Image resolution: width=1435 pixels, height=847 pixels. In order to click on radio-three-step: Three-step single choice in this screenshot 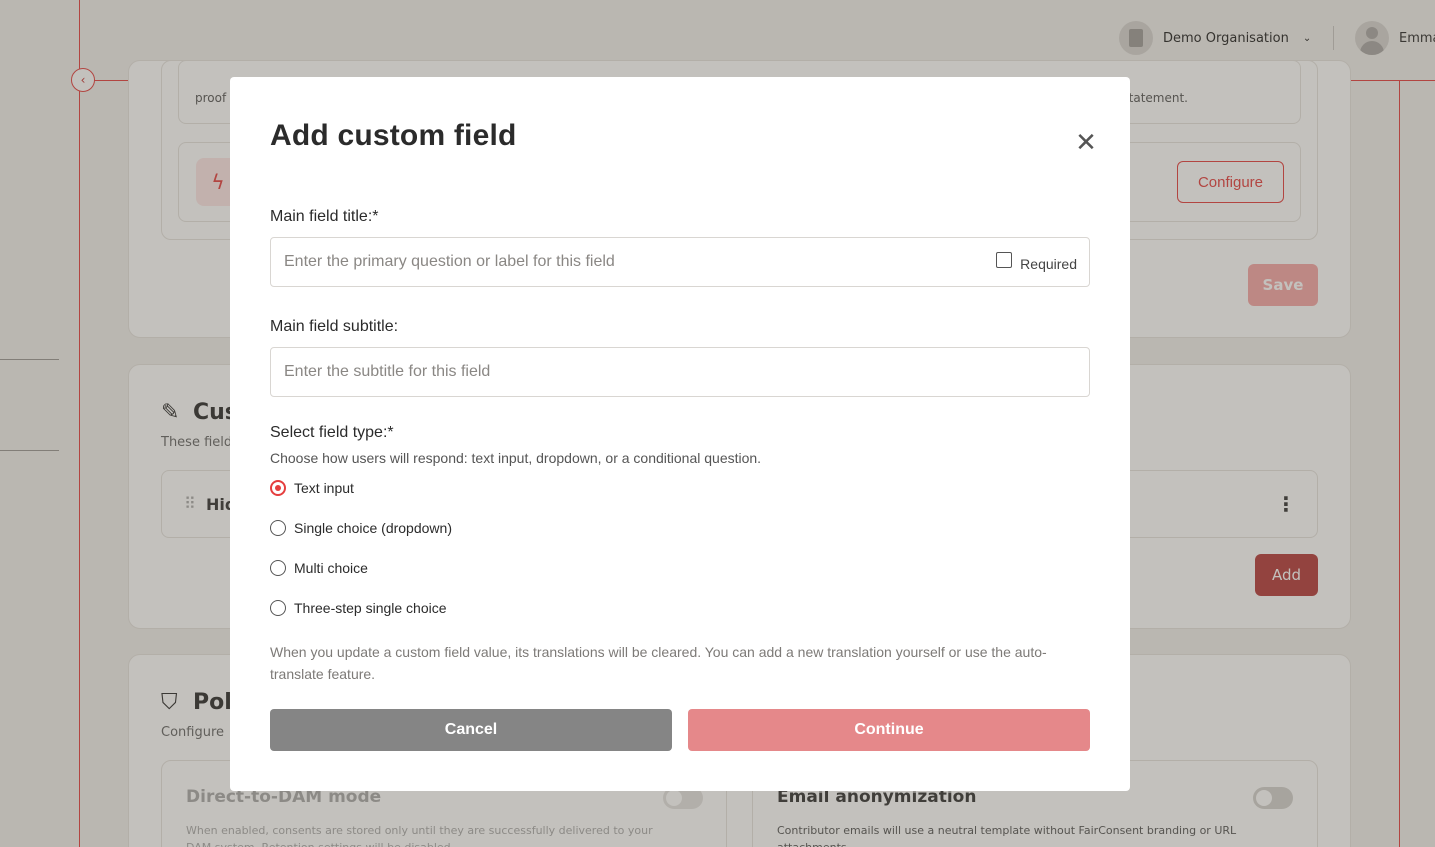, I will do `click(358, 608)`.